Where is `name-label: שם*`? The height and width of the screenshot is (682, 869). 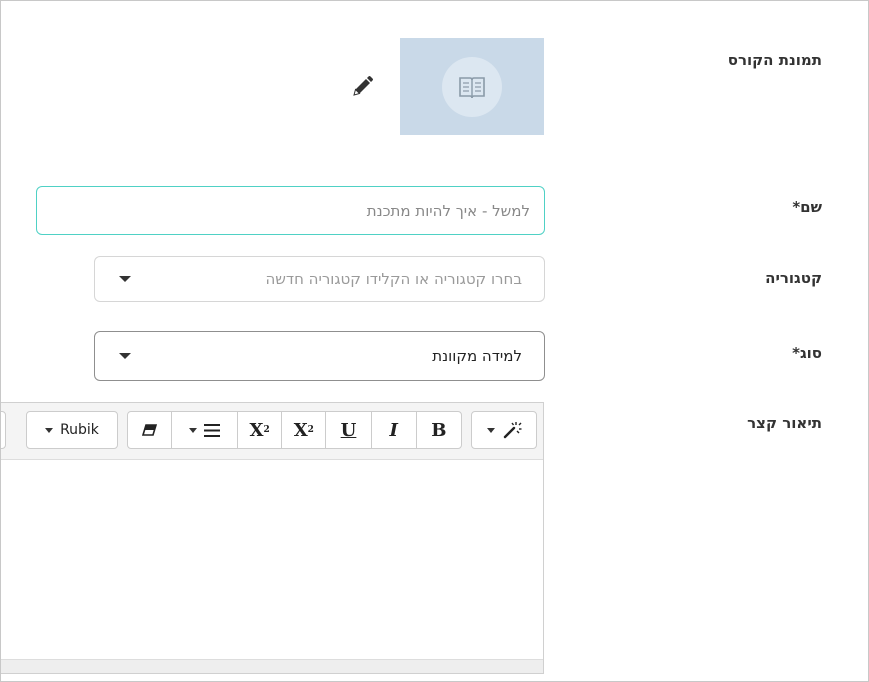
name-label: שם* is located at coordinates (807, 207).